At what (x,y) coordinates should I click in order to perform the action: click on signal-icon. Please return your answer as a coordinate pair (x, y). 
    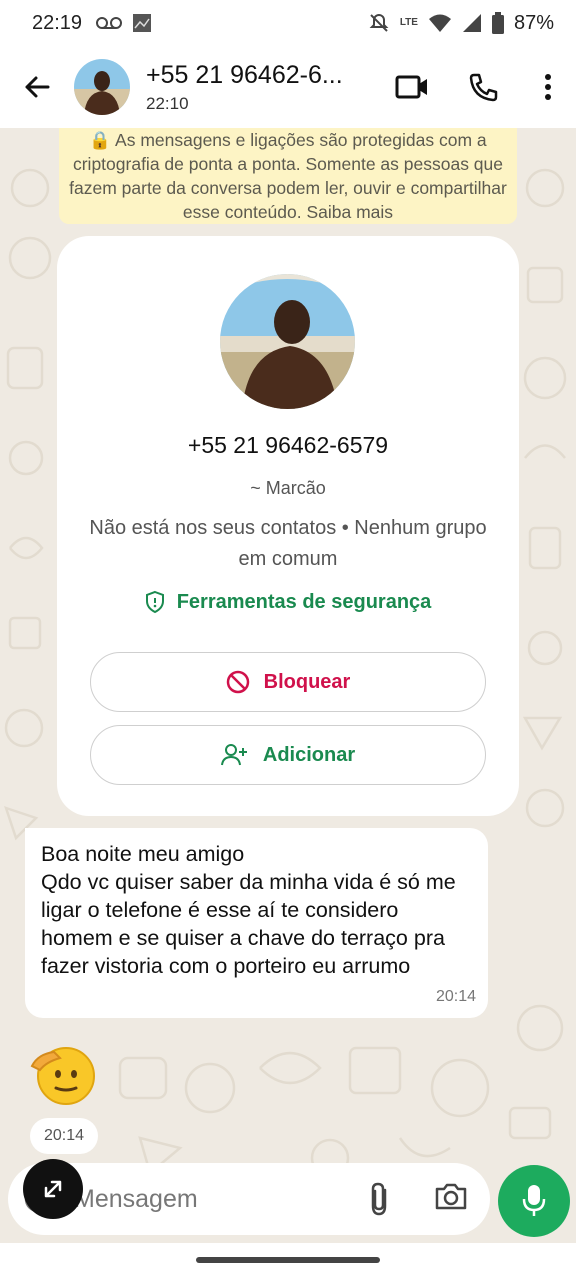
    Looking at the image, I should click on (471, 23).